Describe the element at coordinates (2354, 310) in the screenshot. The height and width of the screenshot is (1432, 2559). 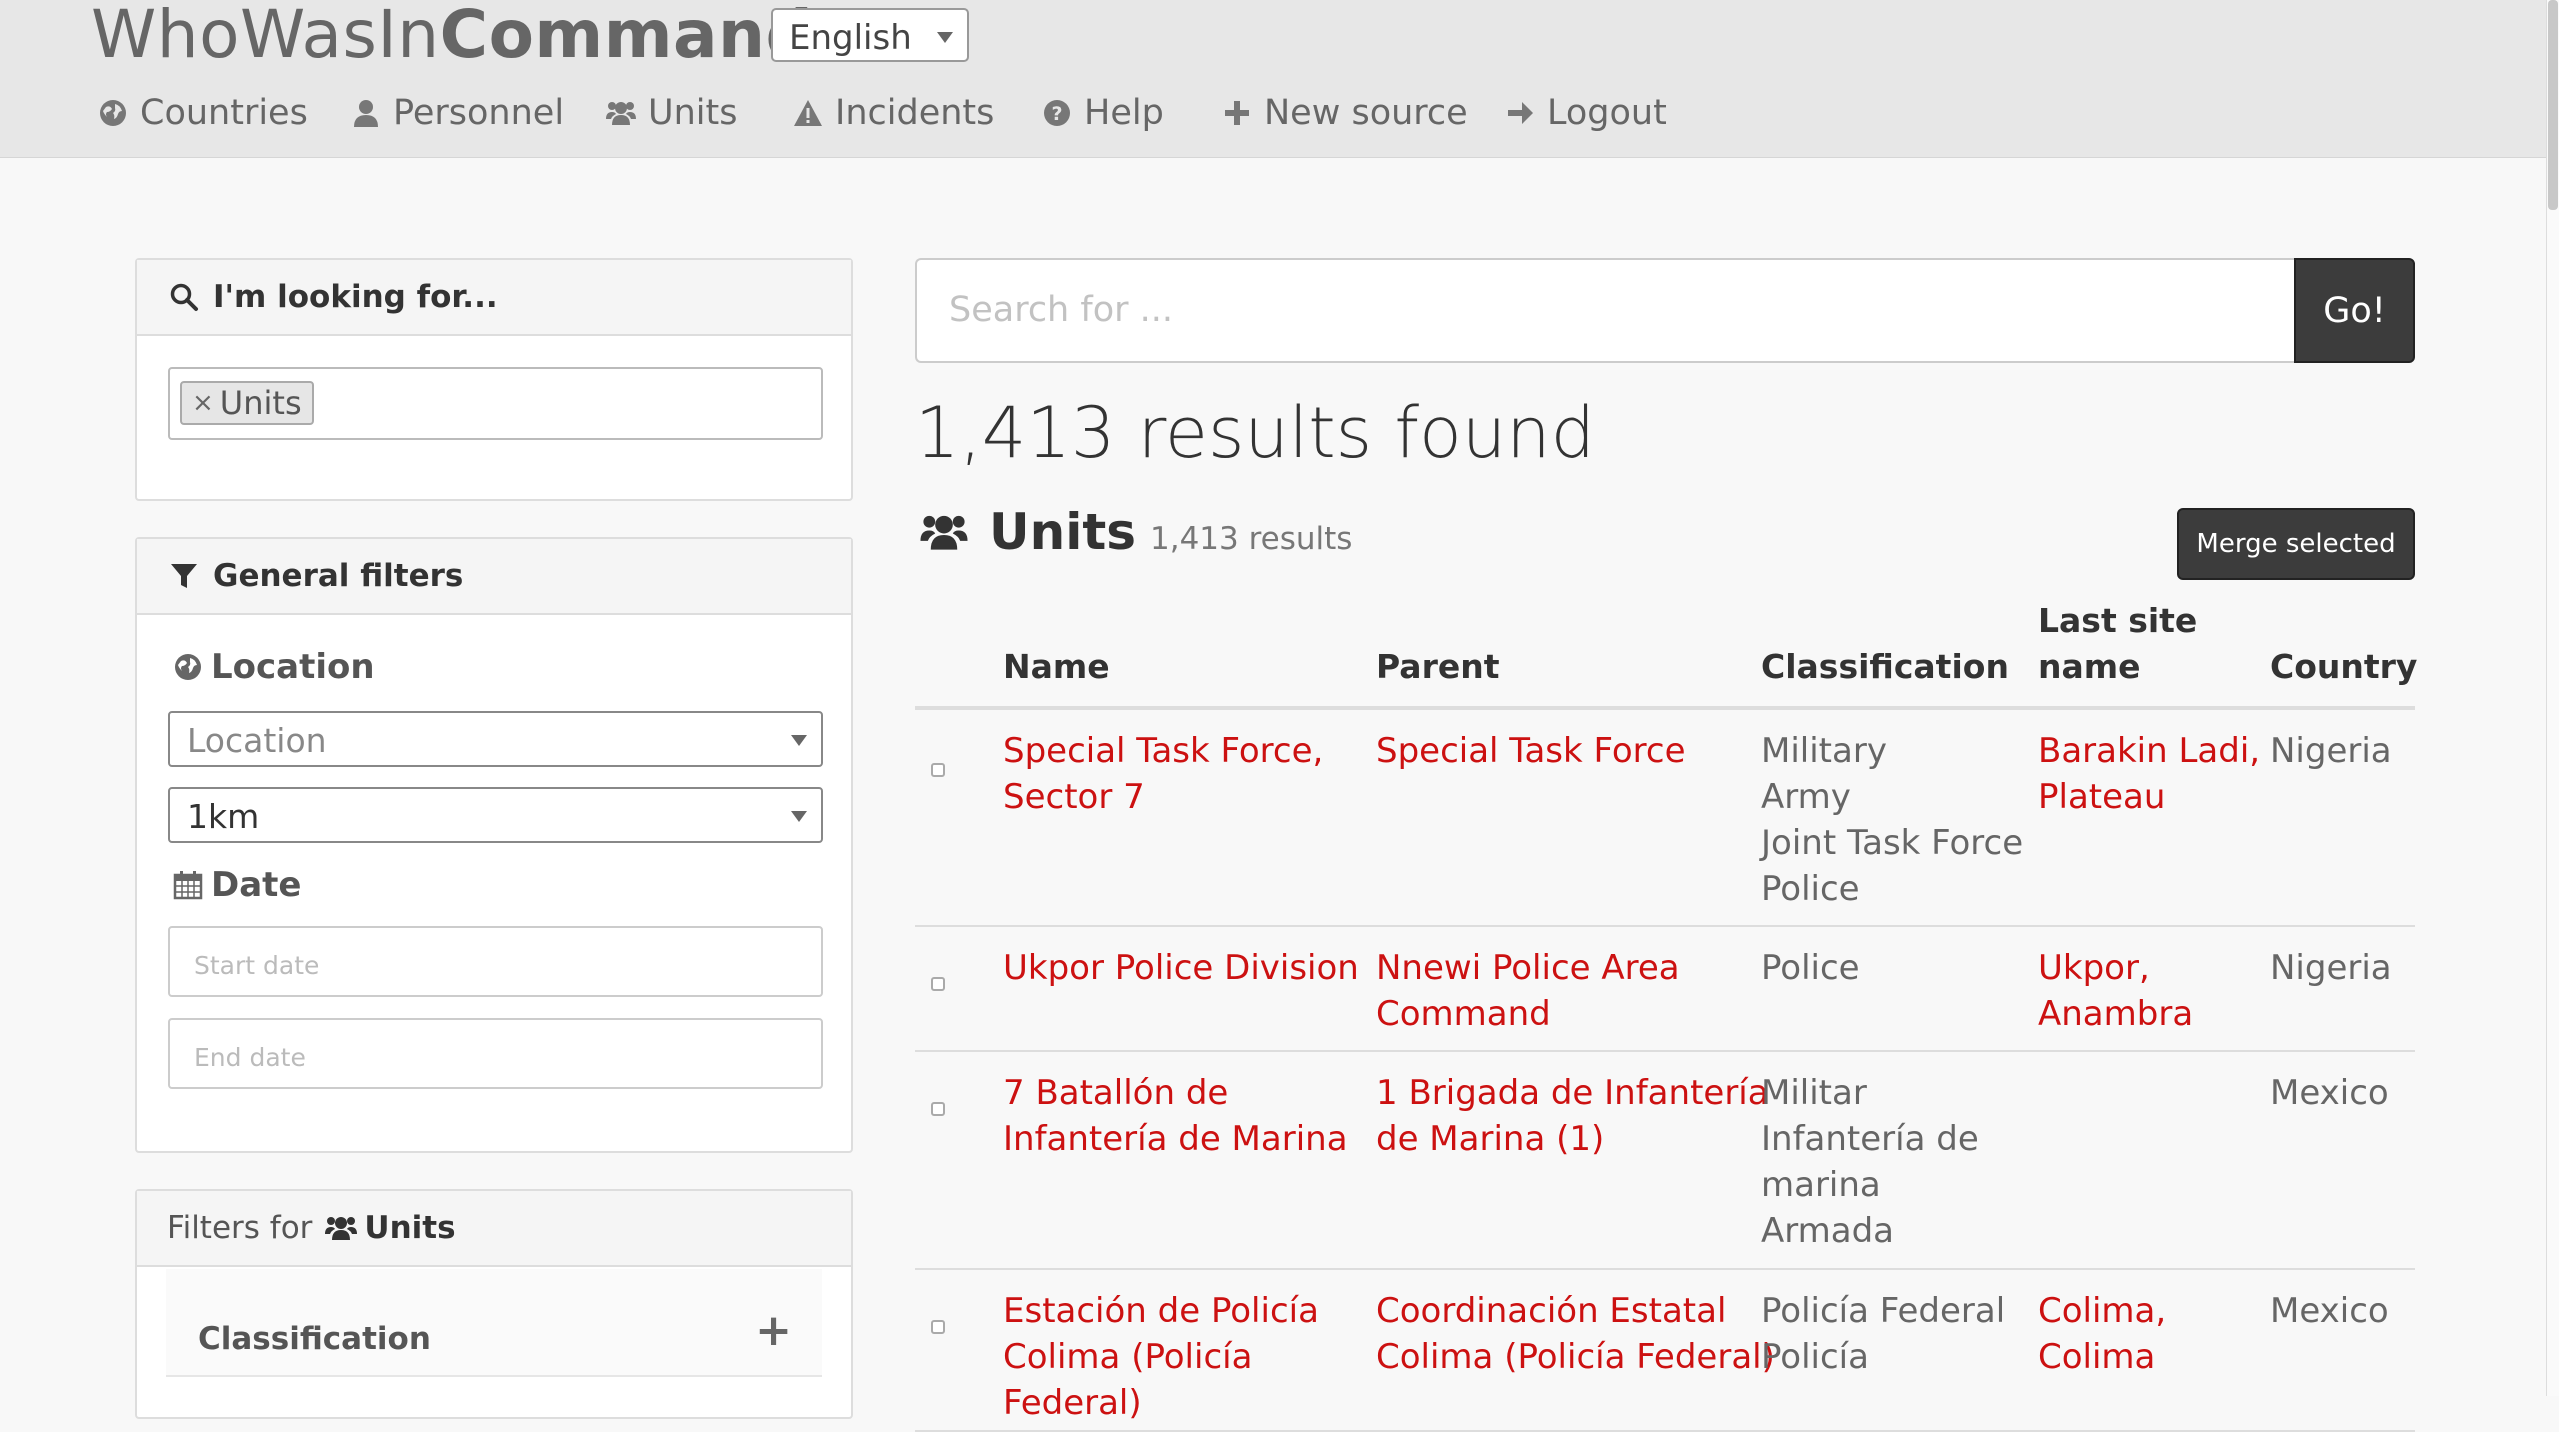
I see `go-button: Go!` at that location.